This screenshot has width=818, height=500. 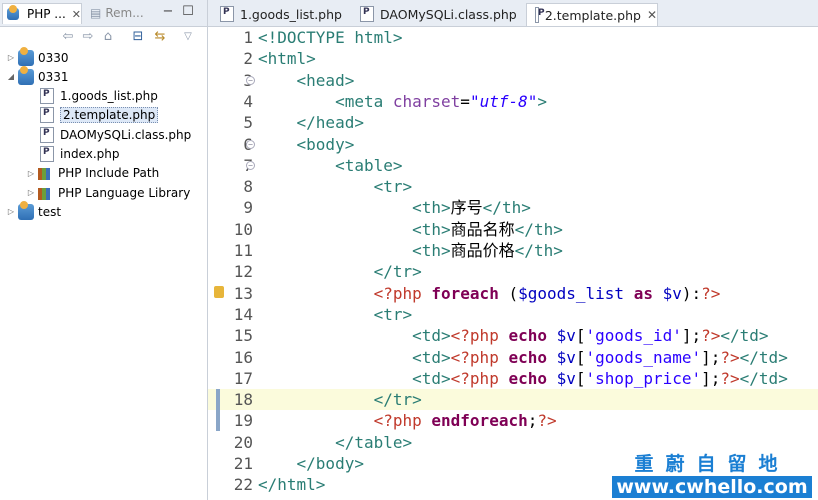 What do you see at coordinates (542, 101) in the screenshot?
I see `code-token: >` at bounding box center [542, 101].